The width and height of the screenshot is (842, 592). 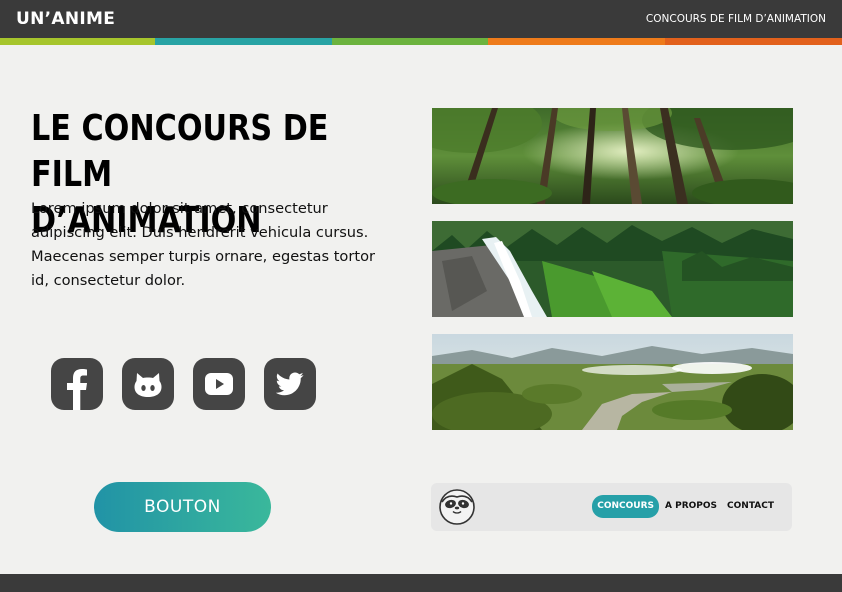 I want to click on twitter-link, so click(x=290, y=384).